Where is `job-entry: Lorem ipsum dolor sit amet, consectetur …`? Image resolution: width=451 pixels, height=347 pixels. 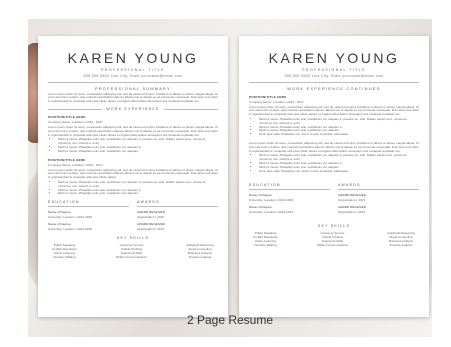 job-entry: Lorem ipsum dolor sit amet, consectetur … is located at coordinates (334, 156).